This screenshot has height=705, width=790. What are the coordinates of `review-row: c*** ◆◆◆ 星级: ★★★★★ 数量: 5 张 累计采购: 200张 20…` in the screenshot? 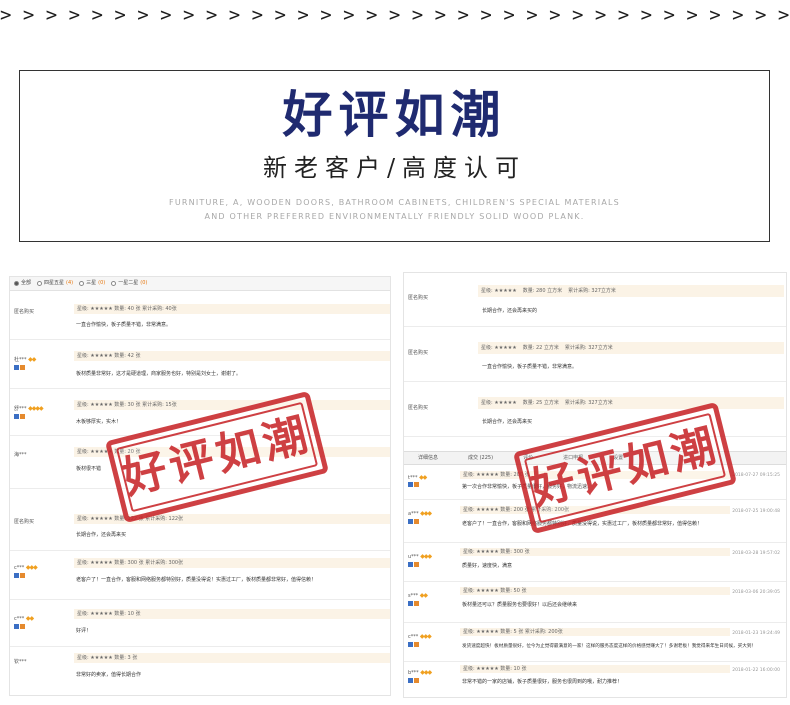 It's located at (595, 643).